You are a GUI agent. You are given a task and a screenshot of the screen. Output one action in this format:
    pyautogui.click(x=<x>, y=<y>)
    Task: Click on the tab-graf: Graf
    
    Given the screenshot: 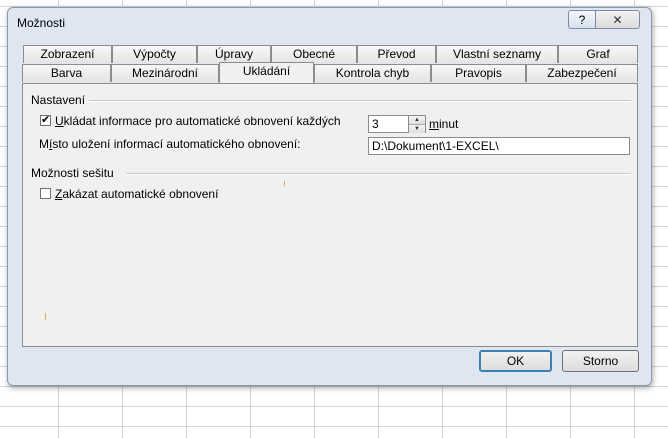 What is the action you would take?
    pyautogui.click(x=598, y=54)
    